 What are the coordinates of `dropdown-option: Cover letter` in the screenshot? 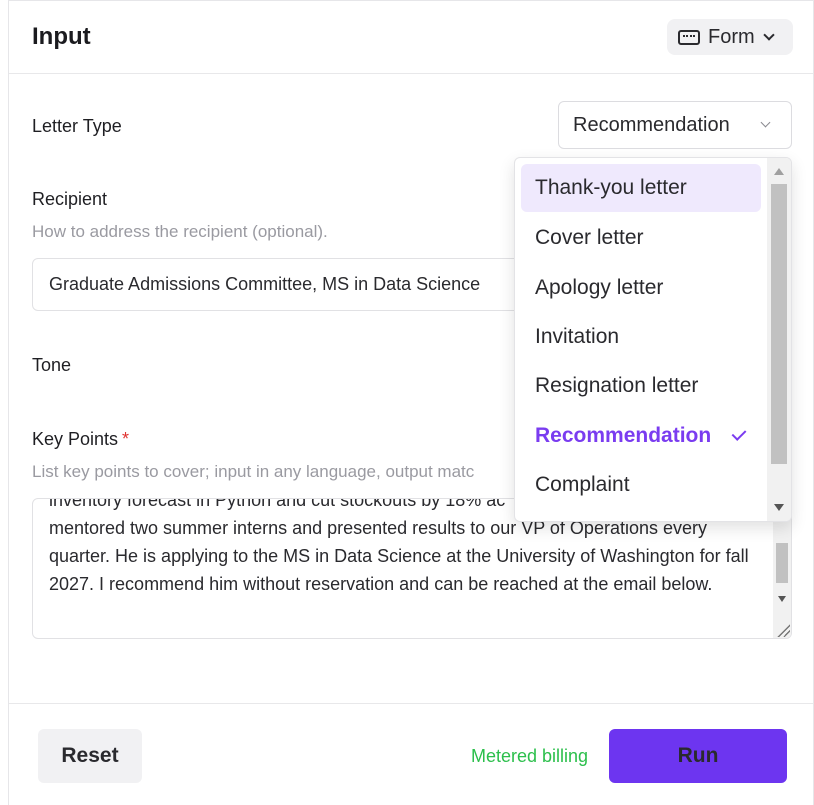 It's located at (641, 238).